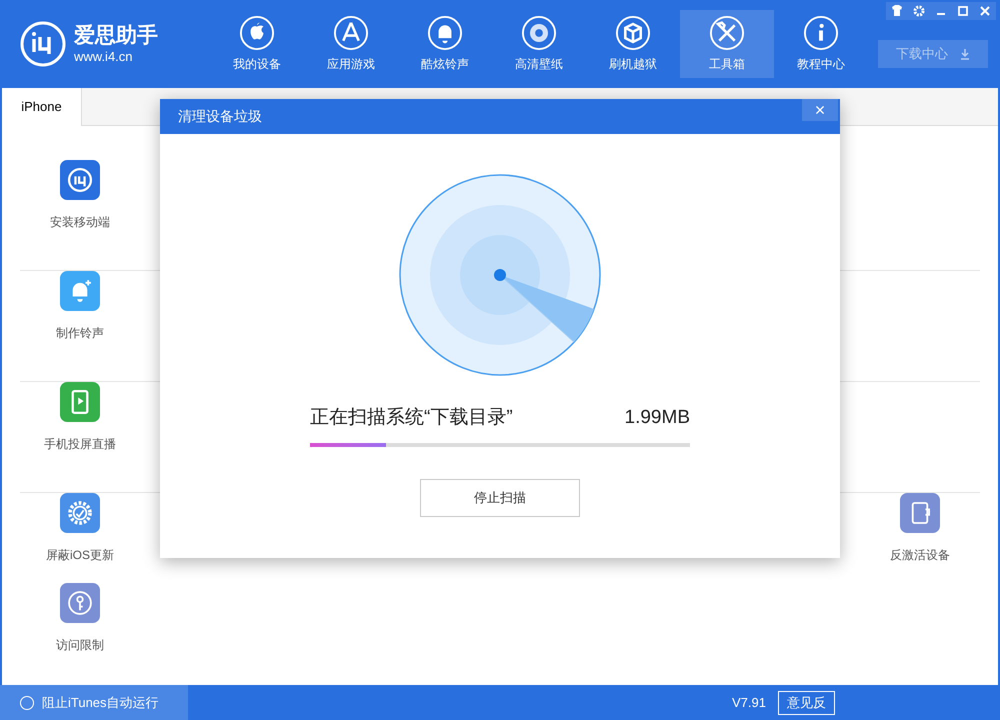 This screenshot has height=720, width=1000. I want to click on tool-label: 反激活设备, so click(920, 555).